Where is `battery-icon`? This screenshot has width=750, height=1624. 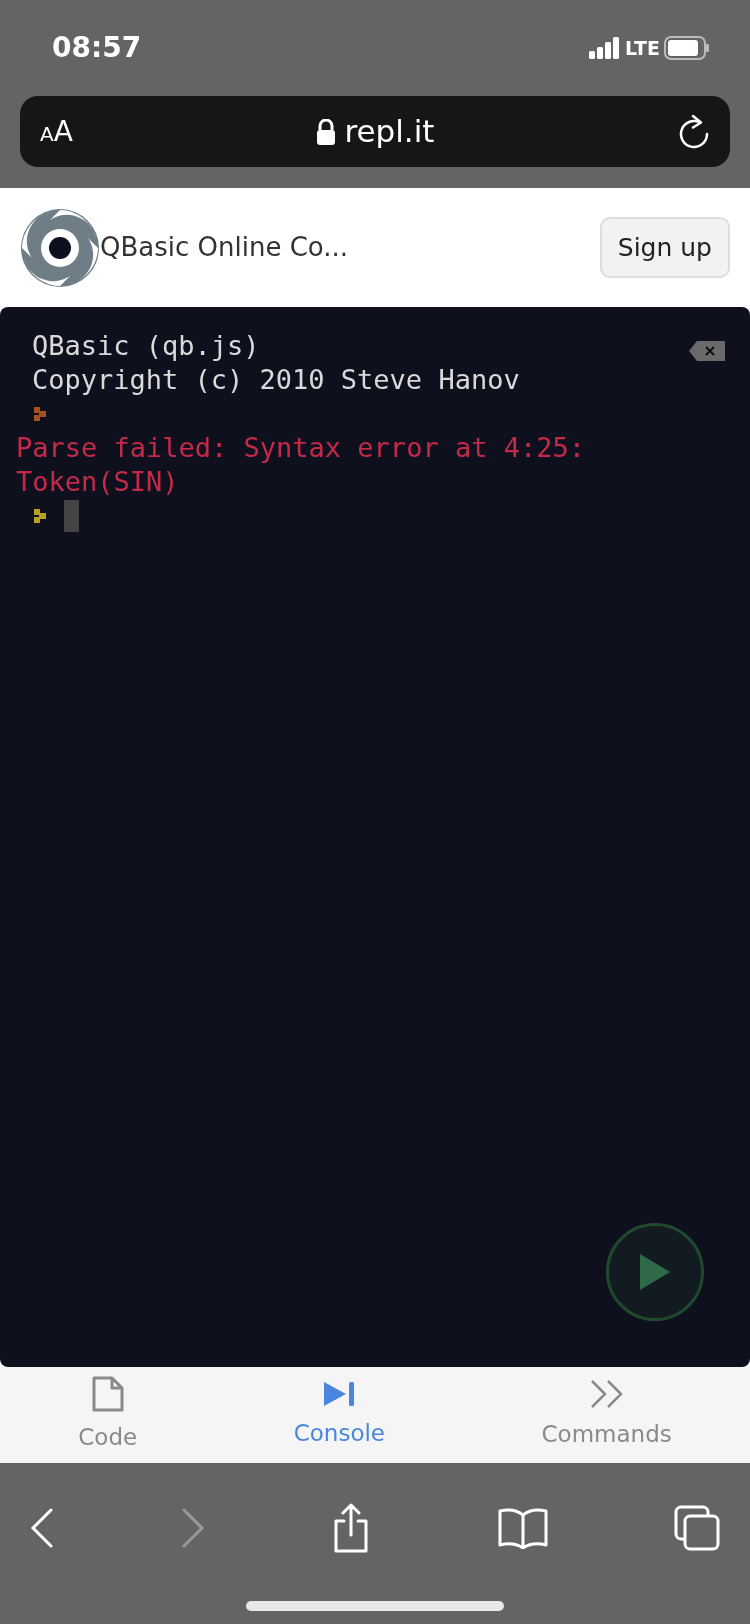
battery-icon is located at coordinates (687, 48).